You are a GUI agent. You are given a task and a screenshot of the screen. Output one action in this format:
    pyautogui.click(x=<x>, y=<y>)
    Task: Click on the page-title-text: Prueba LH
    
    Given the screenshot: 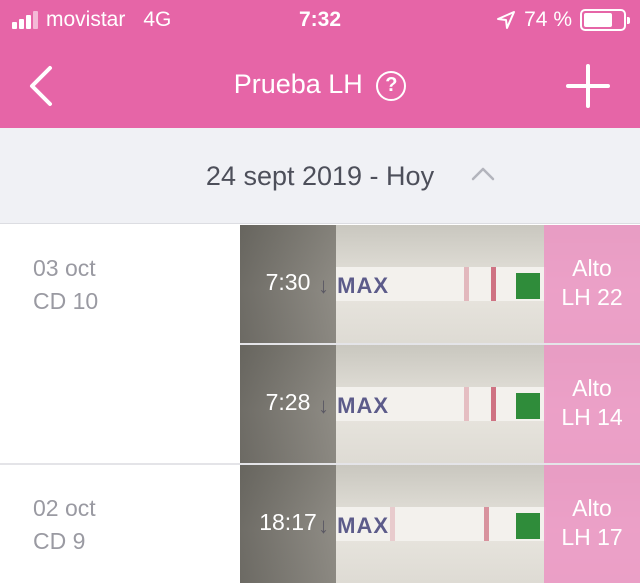 What is the action you would take?
    pyautogui.click(x=298, y=84)
    